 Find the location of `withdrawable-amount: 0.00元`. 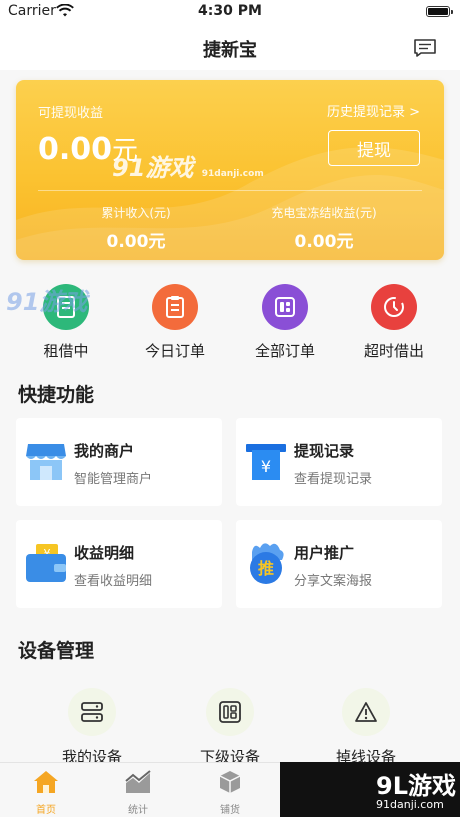

withdrawable-amount: 0.00元 is located at coordinates (88, 148).